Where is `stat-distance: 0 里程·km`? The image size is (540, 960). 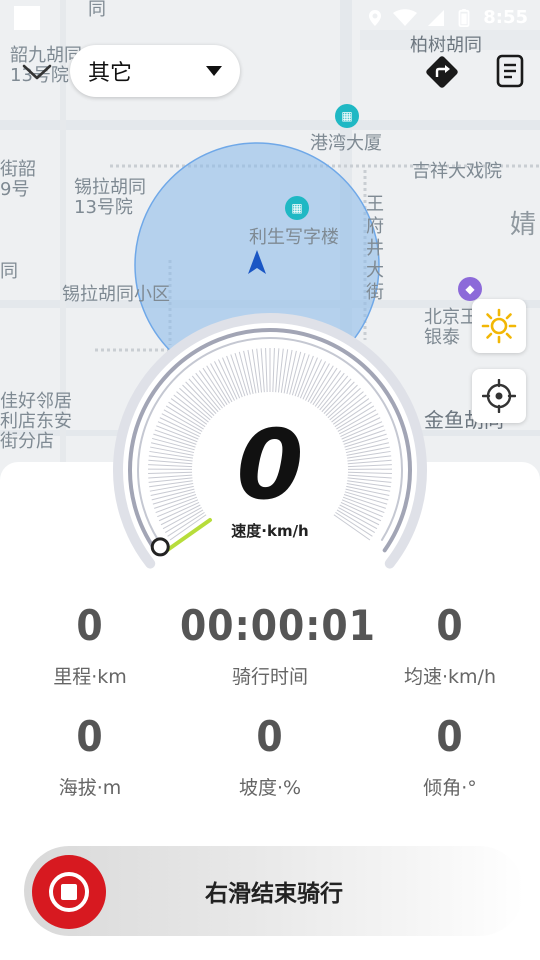 stat-distance: 0 里程·km is located at coordinates (90, 645).